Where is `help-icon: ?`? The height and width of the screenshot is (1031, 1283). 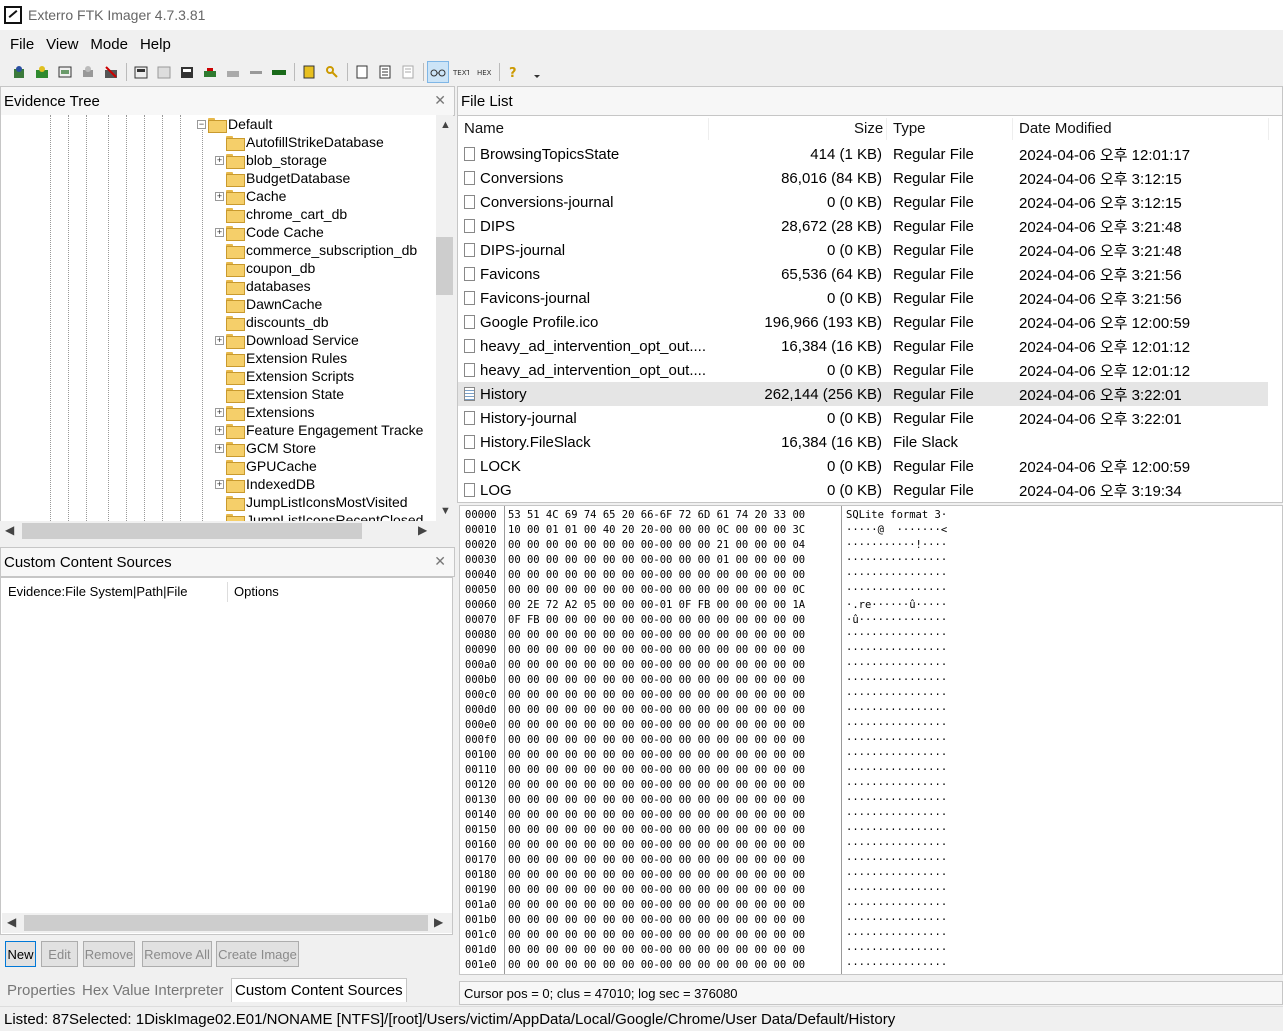
help-icon: ? is located at coordinates (514, 72).